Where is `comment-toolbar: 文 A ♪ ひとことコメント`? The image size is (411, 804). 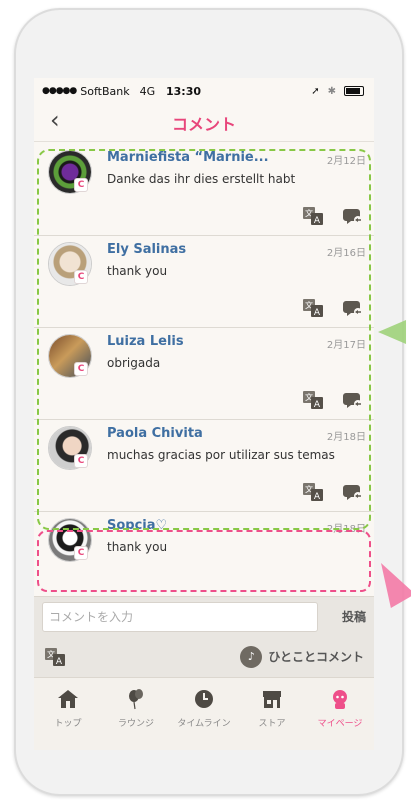
comment-toolbar: 文 A ♪ ひとことコメント is located at coordinates (204, 657).